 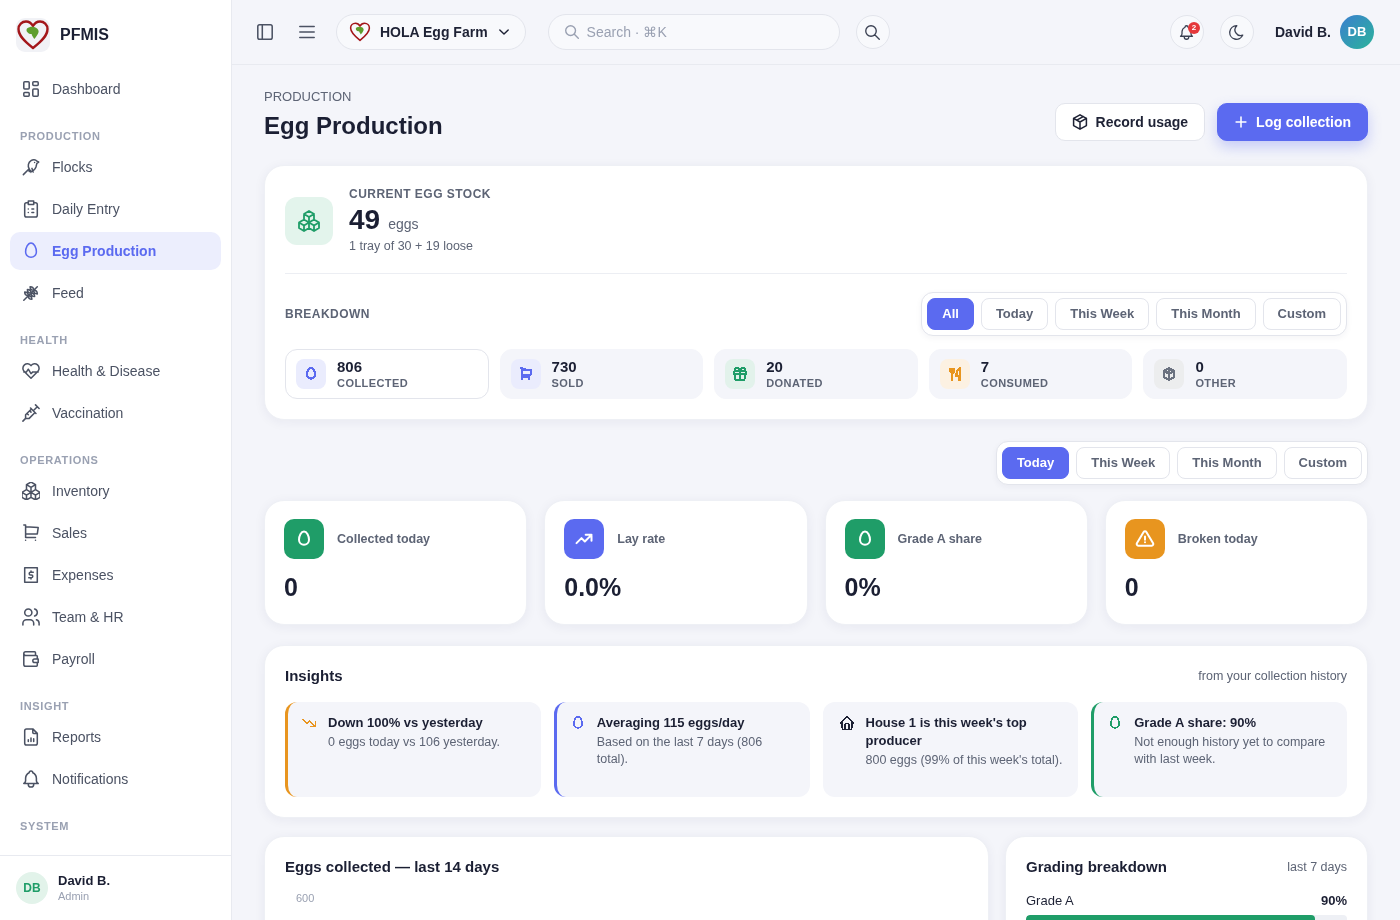 I want to click on notifications-button: 2, so click(x=1187, y=32).